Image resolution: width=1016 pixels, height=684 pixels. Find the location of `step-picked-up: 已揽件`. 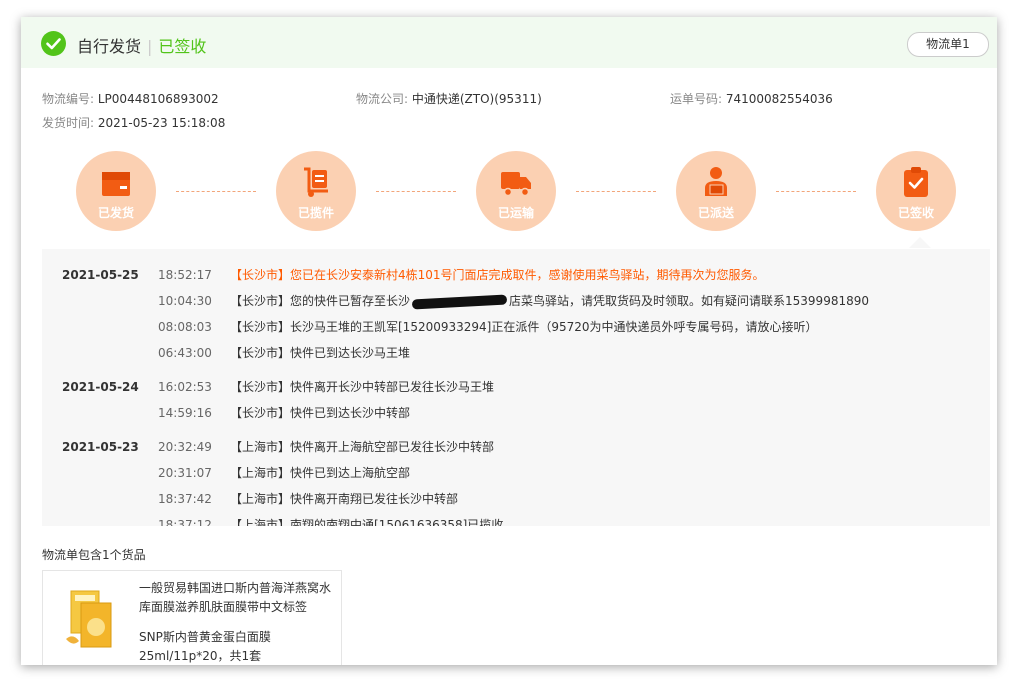

step-picked-up: 已揽件 is located at coordinates (316, 191).